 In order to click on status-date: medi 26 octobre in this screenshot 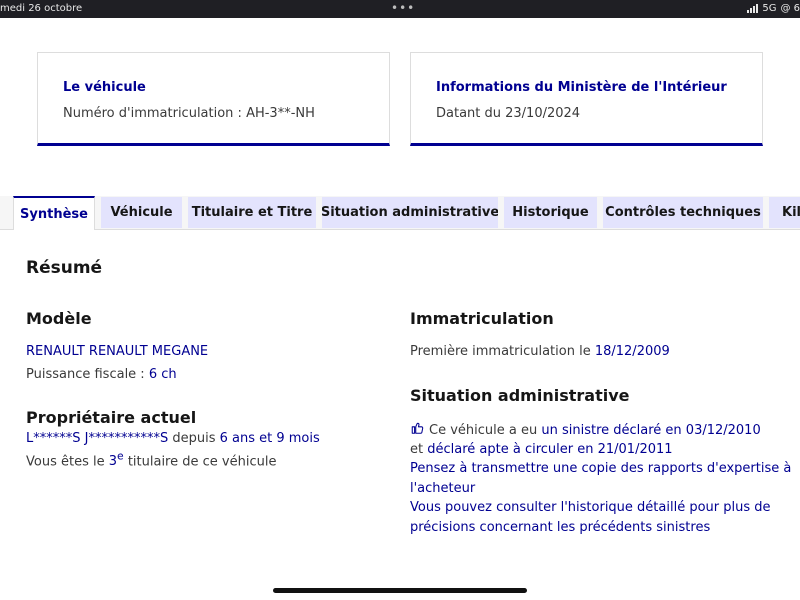, I will do `click(41, 8)`.